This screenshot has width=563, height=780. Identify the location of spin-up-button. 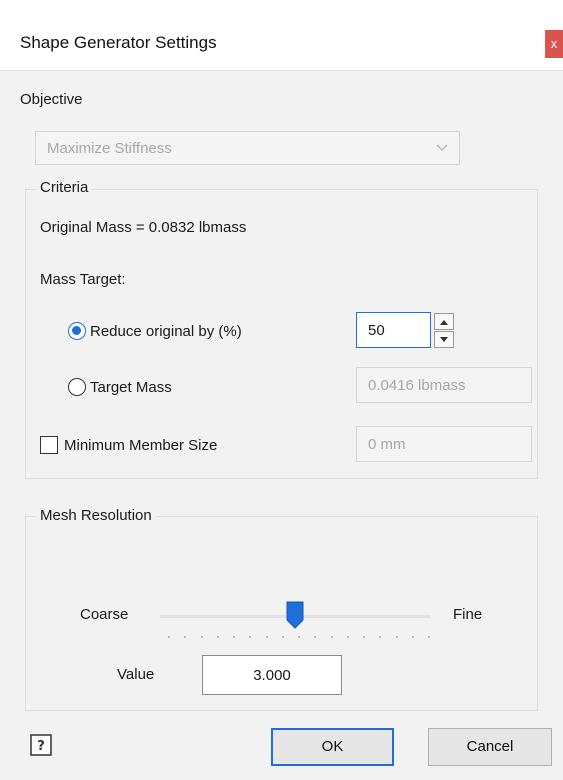
(444, 321).